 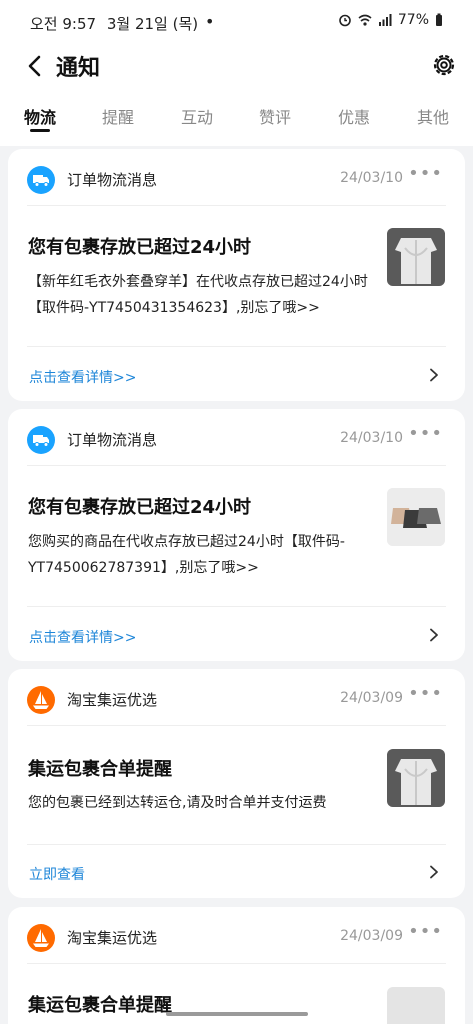 I want to click on tab-interactions: 互动, so click(x=197, y=116).